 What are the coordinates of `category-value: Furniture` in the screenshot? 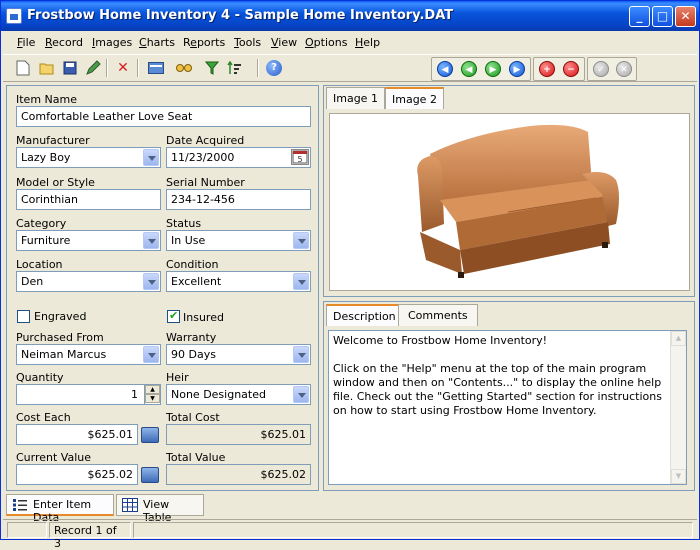 It's located at (46, 240).